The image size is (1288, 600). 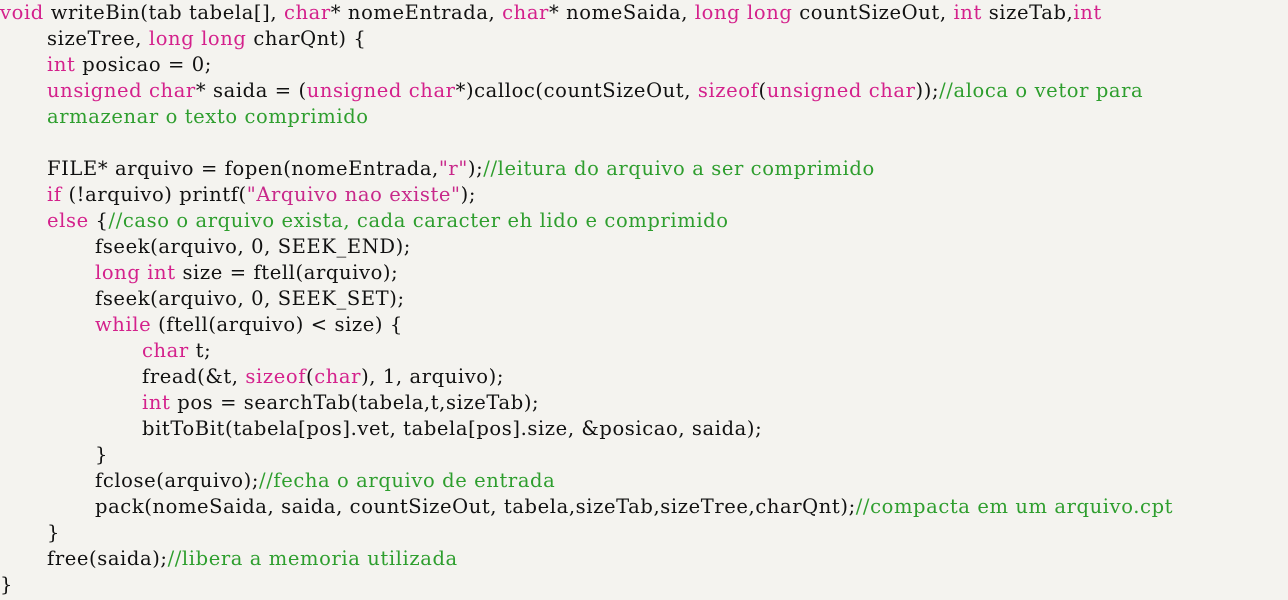 What do you see at coordinates (98, 220) in the screenshot?
I see `code-token: {` at bounding box center [98, 220].